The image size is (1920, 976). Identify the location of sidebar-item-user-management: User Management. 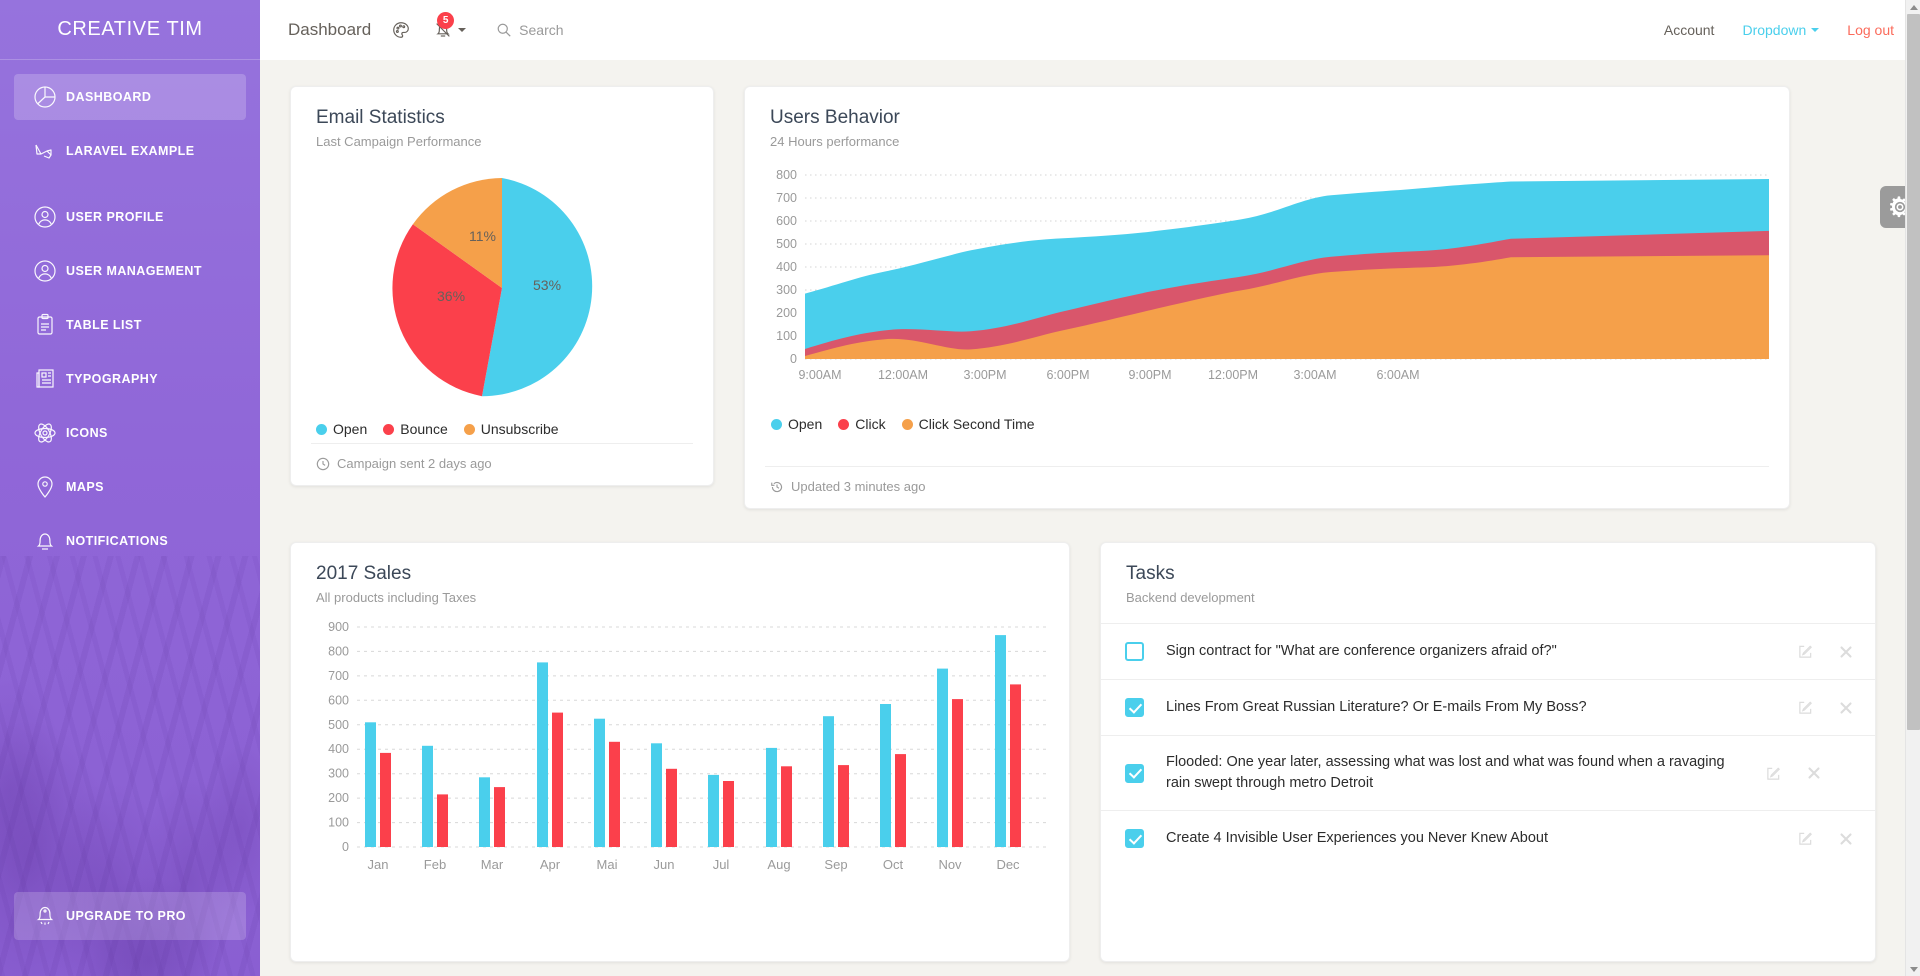
(130, 271).